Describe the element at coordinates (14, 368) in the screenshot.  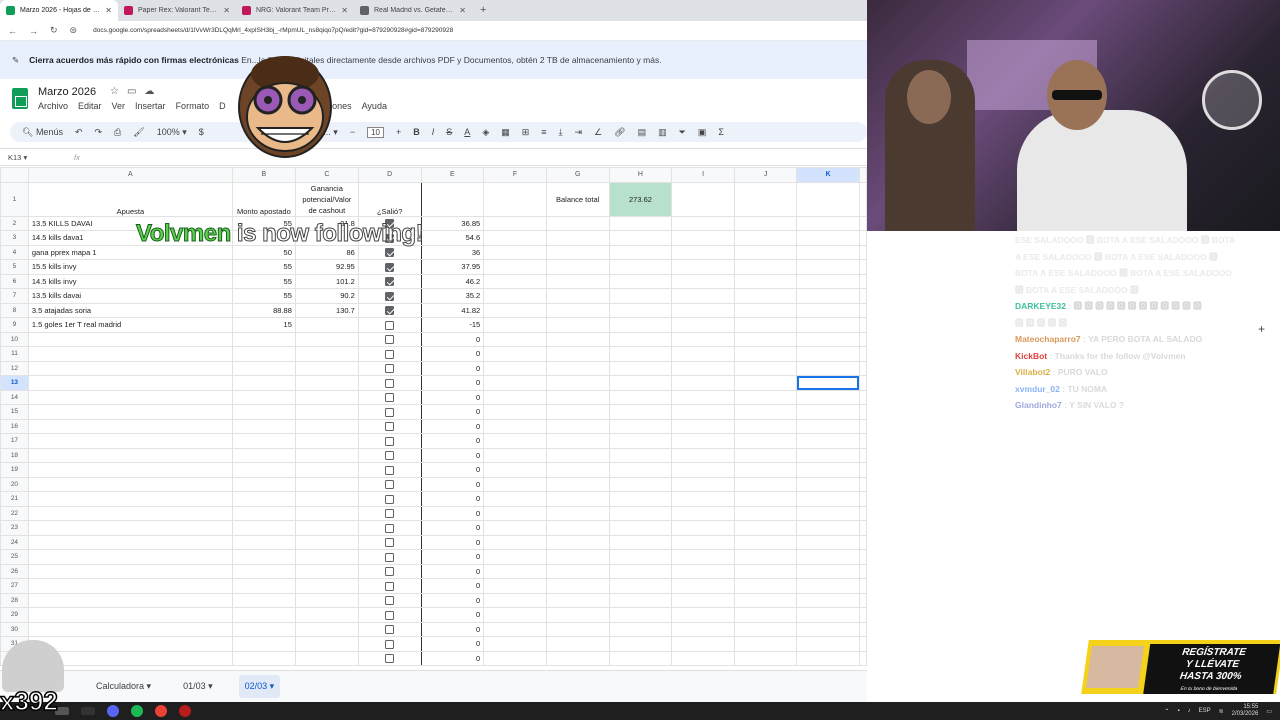
I see `row-number: 12` at that location.